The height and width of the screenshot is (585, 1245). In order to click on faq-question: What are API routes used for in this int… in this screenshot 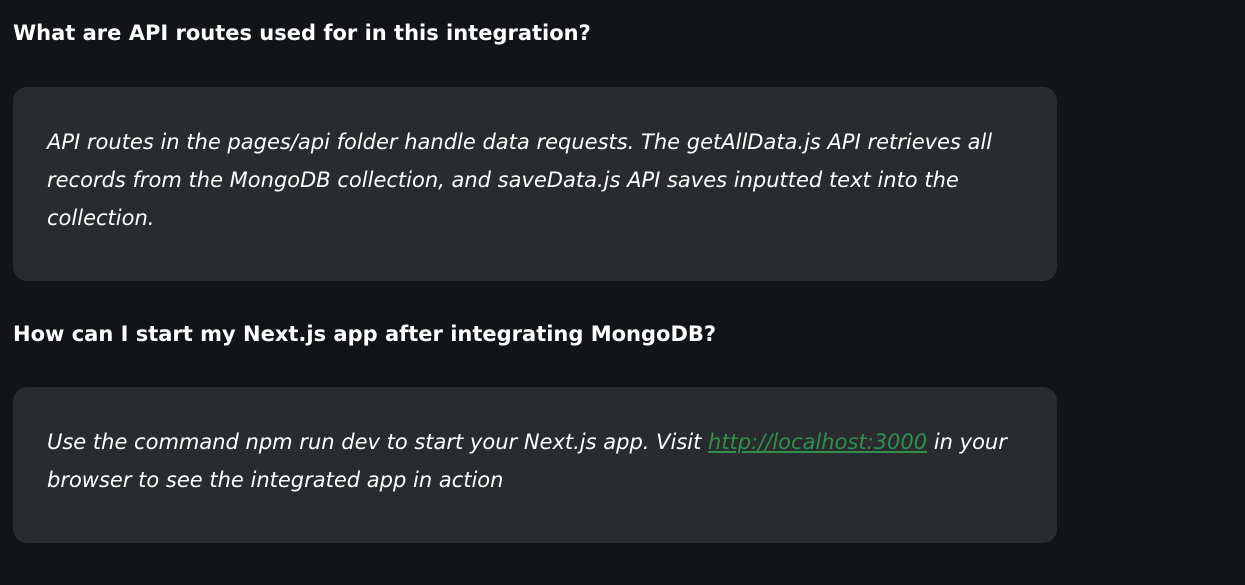, I will do `click(302, 33)`.